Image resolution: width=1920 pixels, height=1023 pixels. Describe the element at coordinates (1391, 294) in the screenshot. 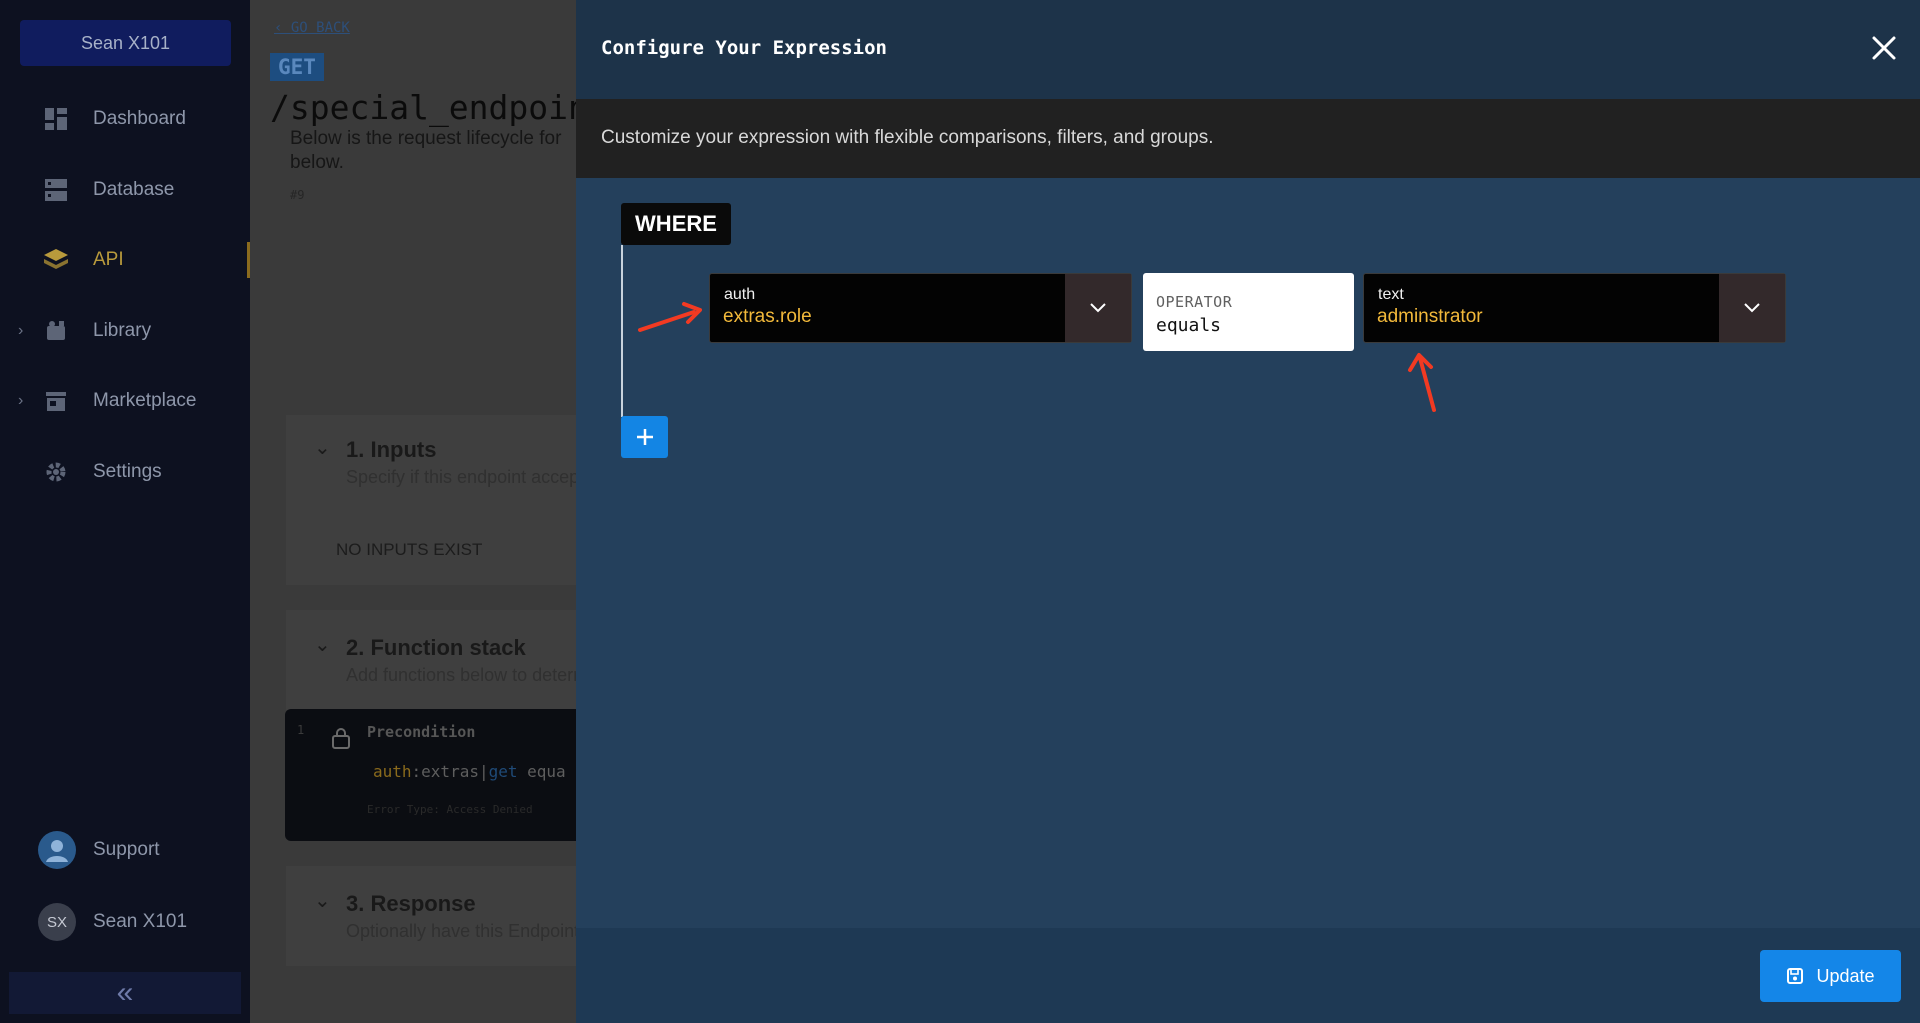

I see `right-operand-type: text` at that location.